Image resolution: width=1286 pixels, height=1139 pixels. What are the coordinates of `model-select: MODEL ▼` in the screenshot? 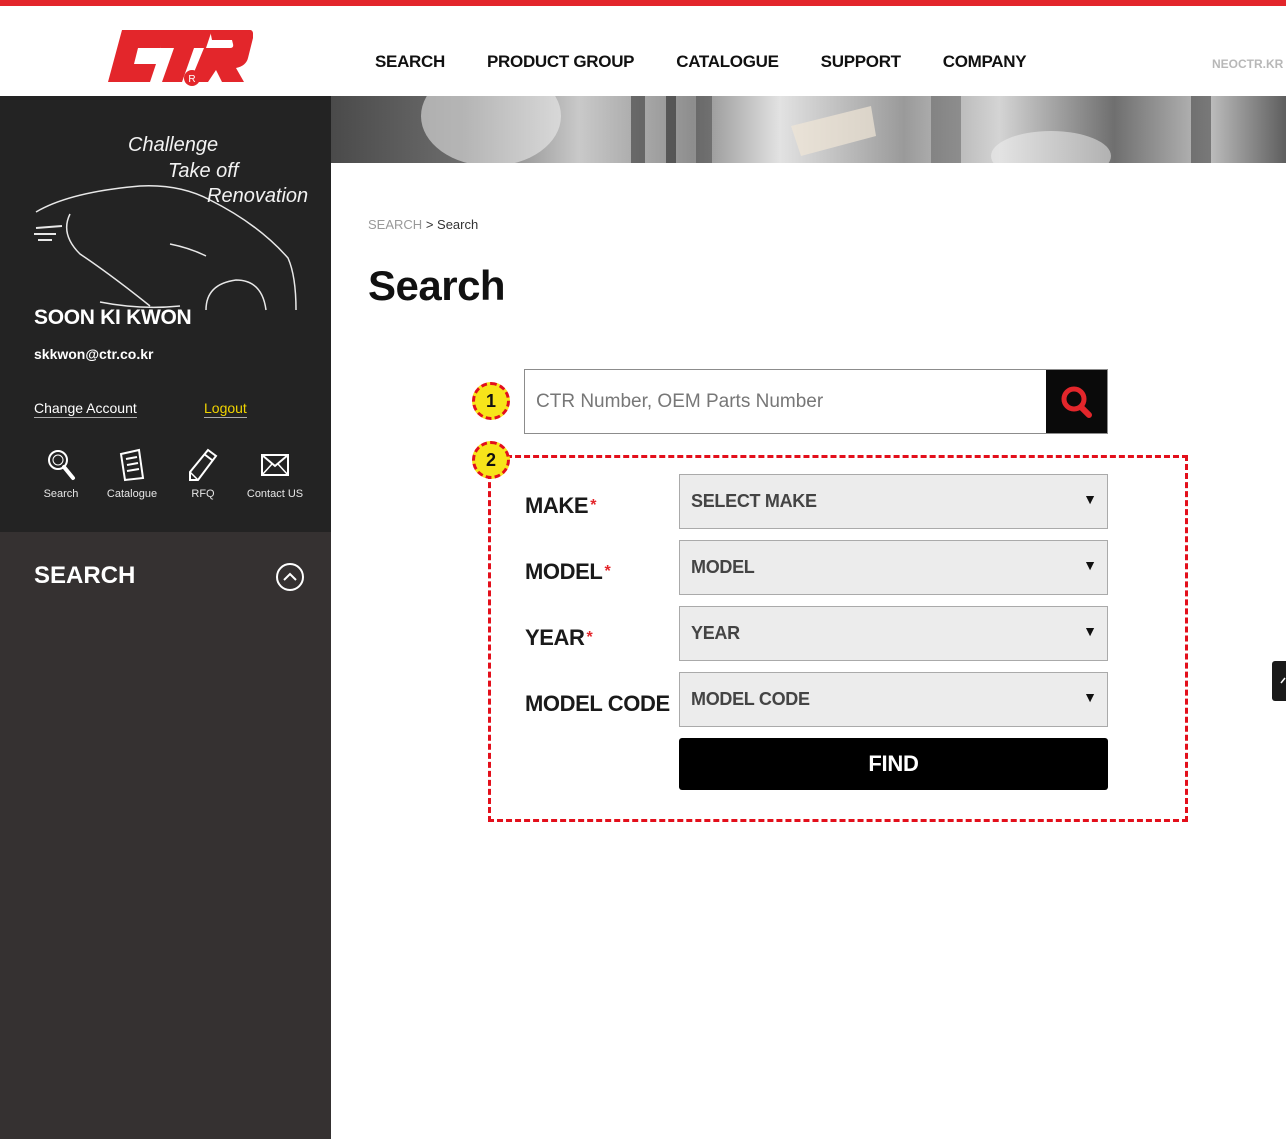 It's located at (893, 567).